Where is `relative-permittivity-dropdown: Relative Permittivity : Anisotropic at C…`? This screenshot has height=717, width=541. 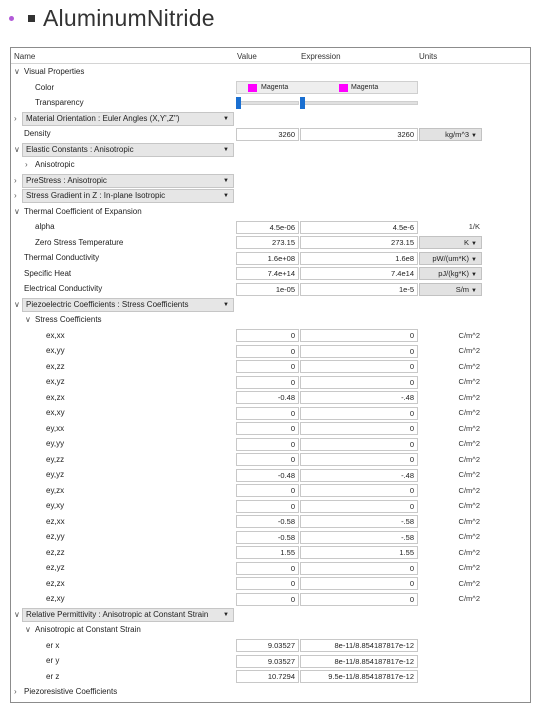
relative-permittivity-dropdown: Relative Permittivity : Anisotropic at C… is located at coordinates (128, 614).